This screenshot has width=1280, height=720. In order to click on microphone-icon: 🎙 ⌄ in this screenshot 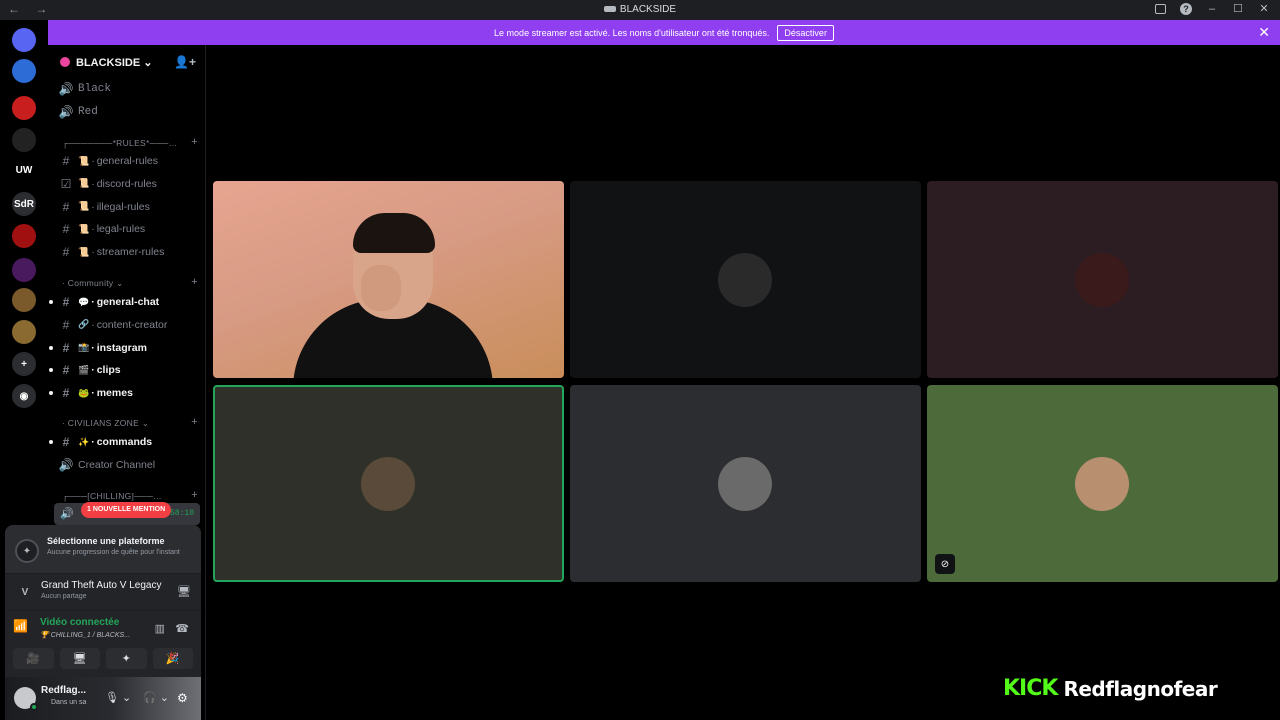, I will do `click(118, 697)`.